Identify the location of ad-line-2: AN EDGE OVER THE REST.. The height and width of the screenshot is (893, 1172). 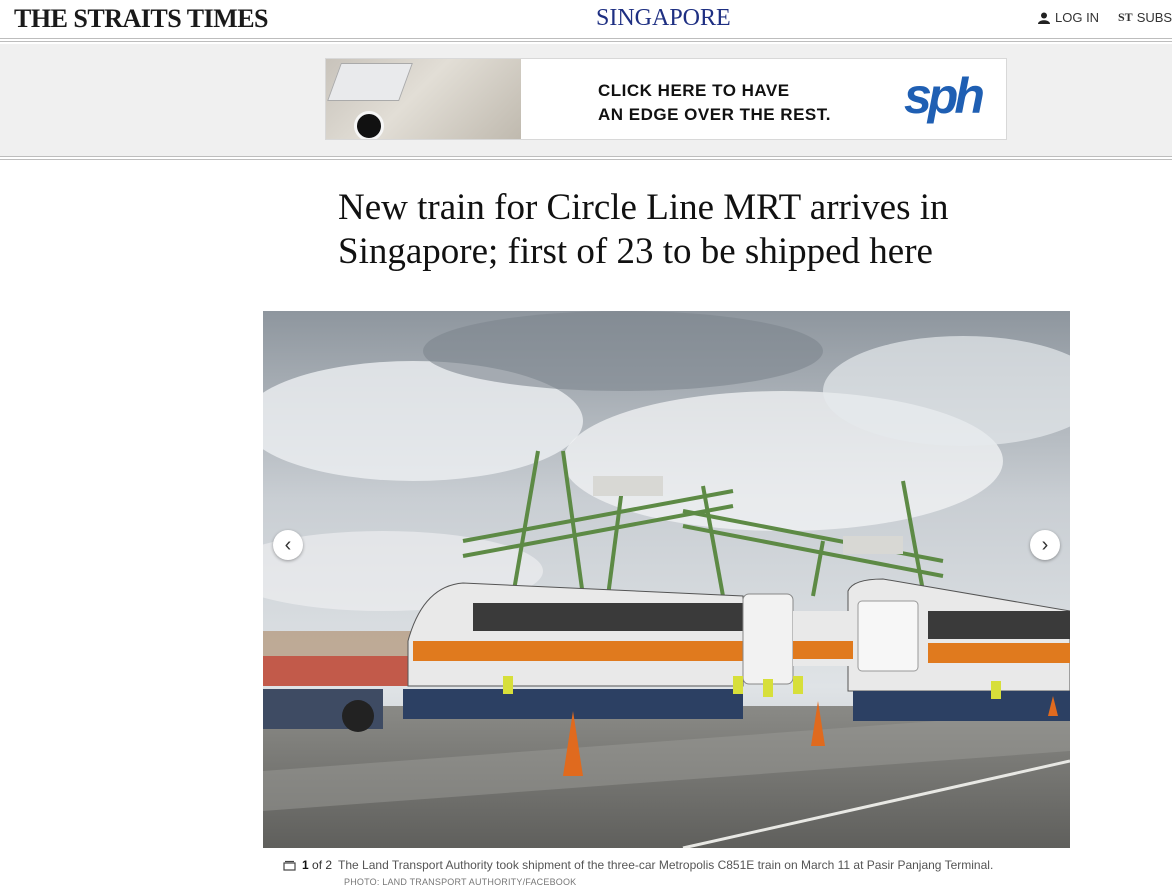
(714, 114).